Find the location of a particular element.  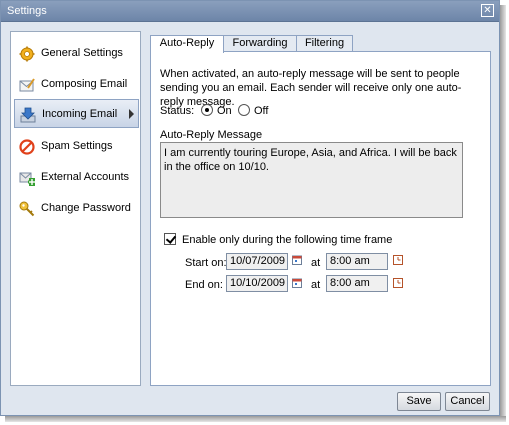

sidebar-item-label: Change Password is located at coordinates (86, 208).